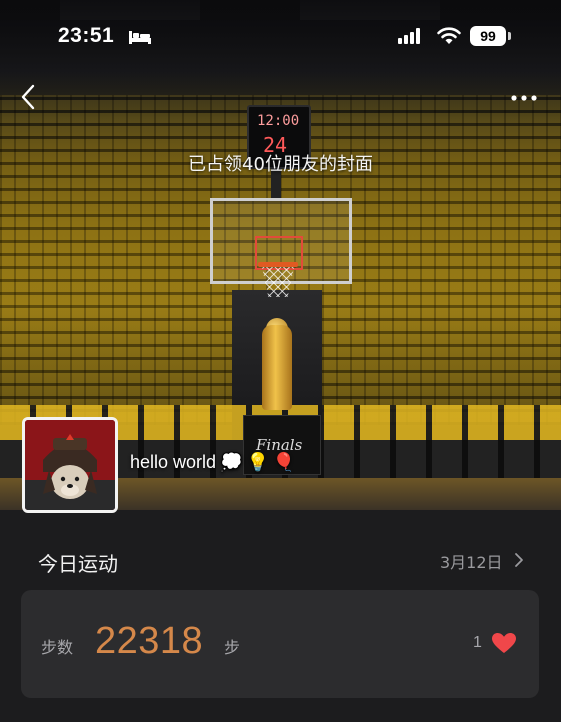 The image size is (561, 722). What do you see at coordinates (284, 462) in the screenshot?
I see `balloon-icon: 🎈` at bounding box center [284, 462].